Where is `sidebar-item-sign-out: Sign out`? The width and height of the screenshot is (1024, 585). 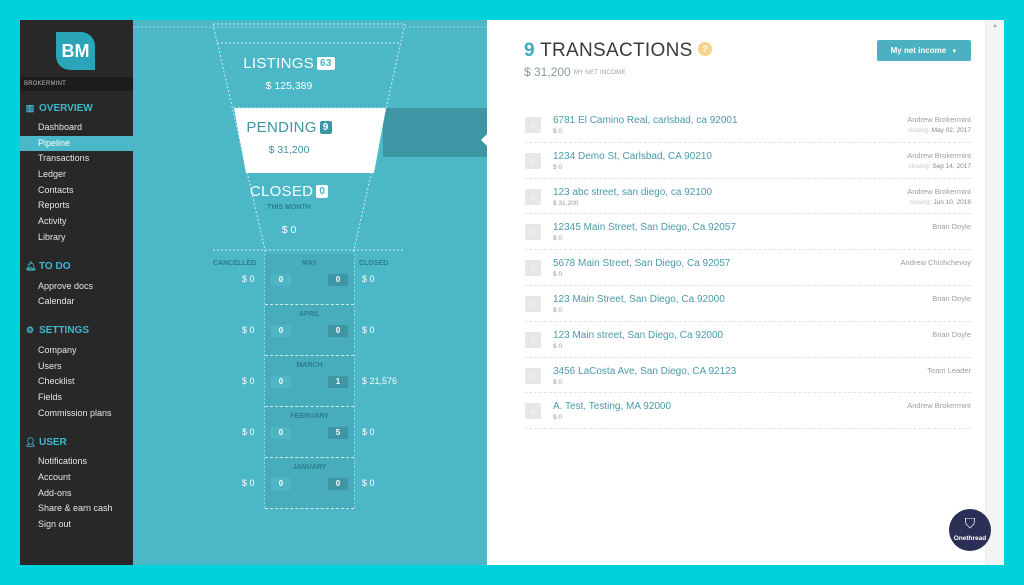
sidebar-item-sign-out: Sign out is located at coordinates (76, 525).